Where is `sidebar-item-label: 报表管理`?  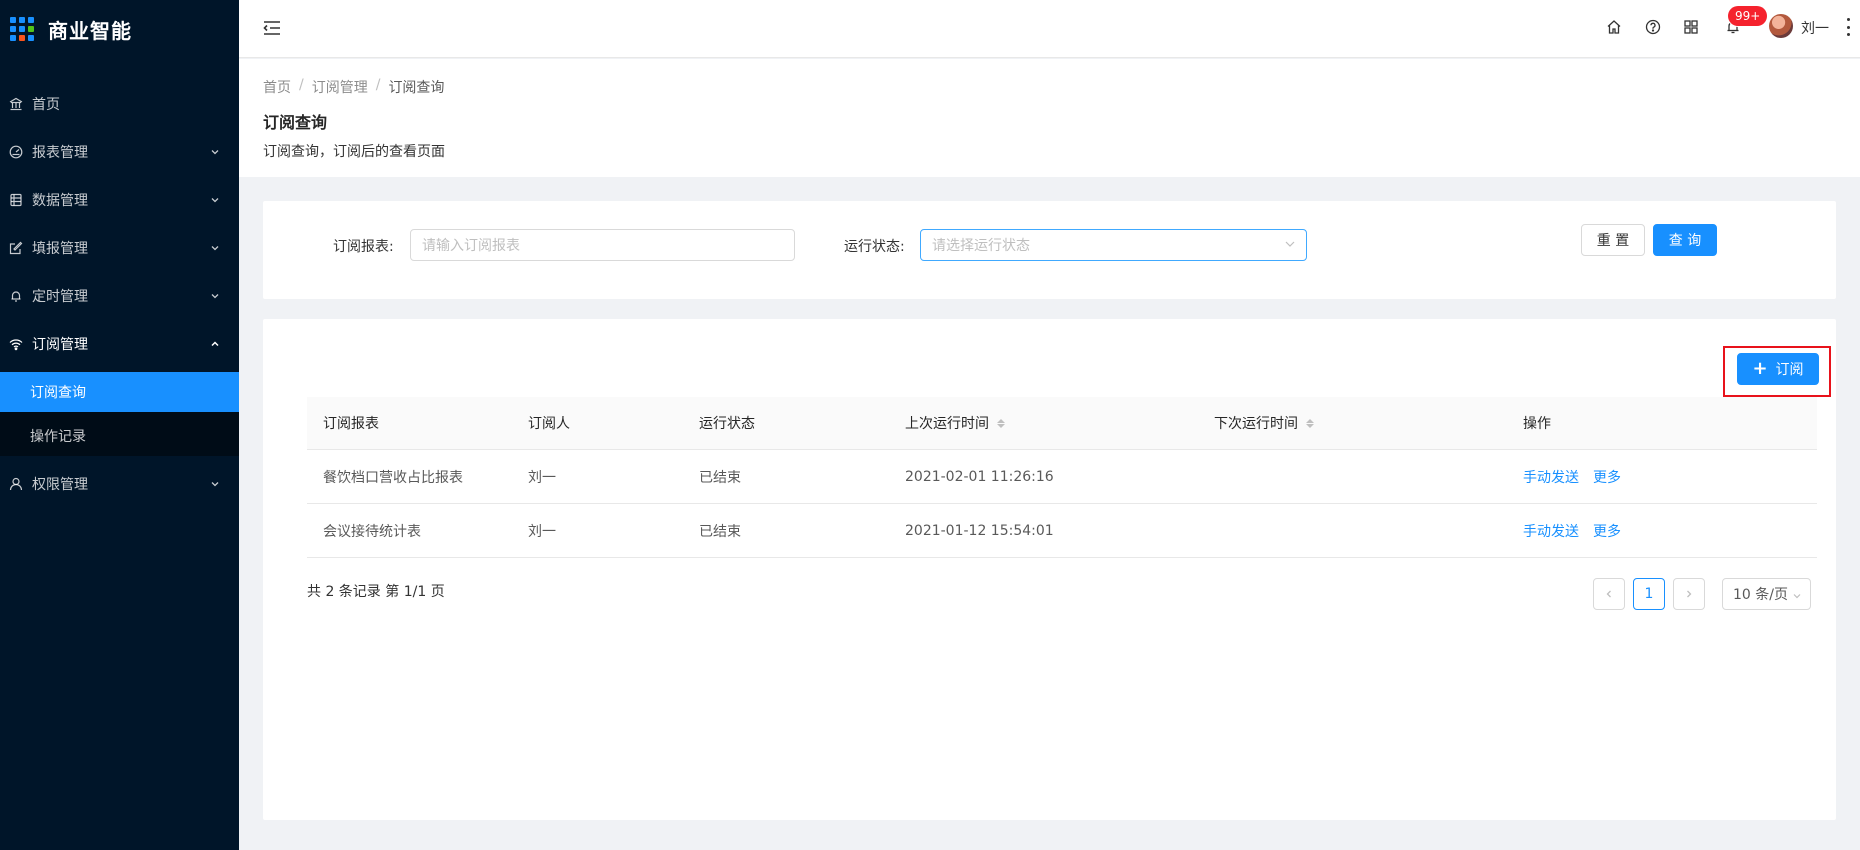
sidebar-item-label: 报表管理 is located at coordinates (60, 153).